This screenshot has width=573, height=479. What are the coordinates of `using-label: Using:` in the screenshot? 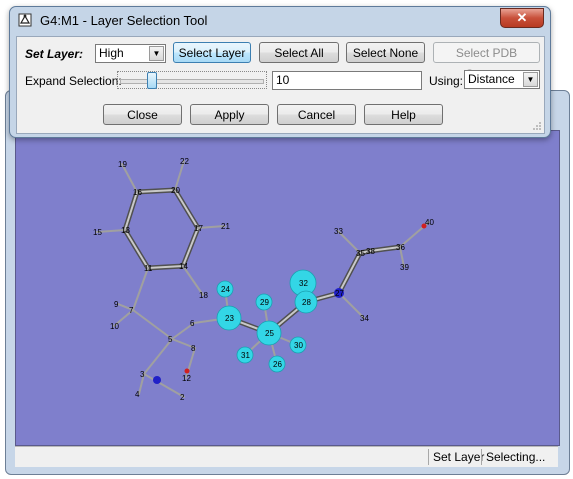 It's located at (446, 81).